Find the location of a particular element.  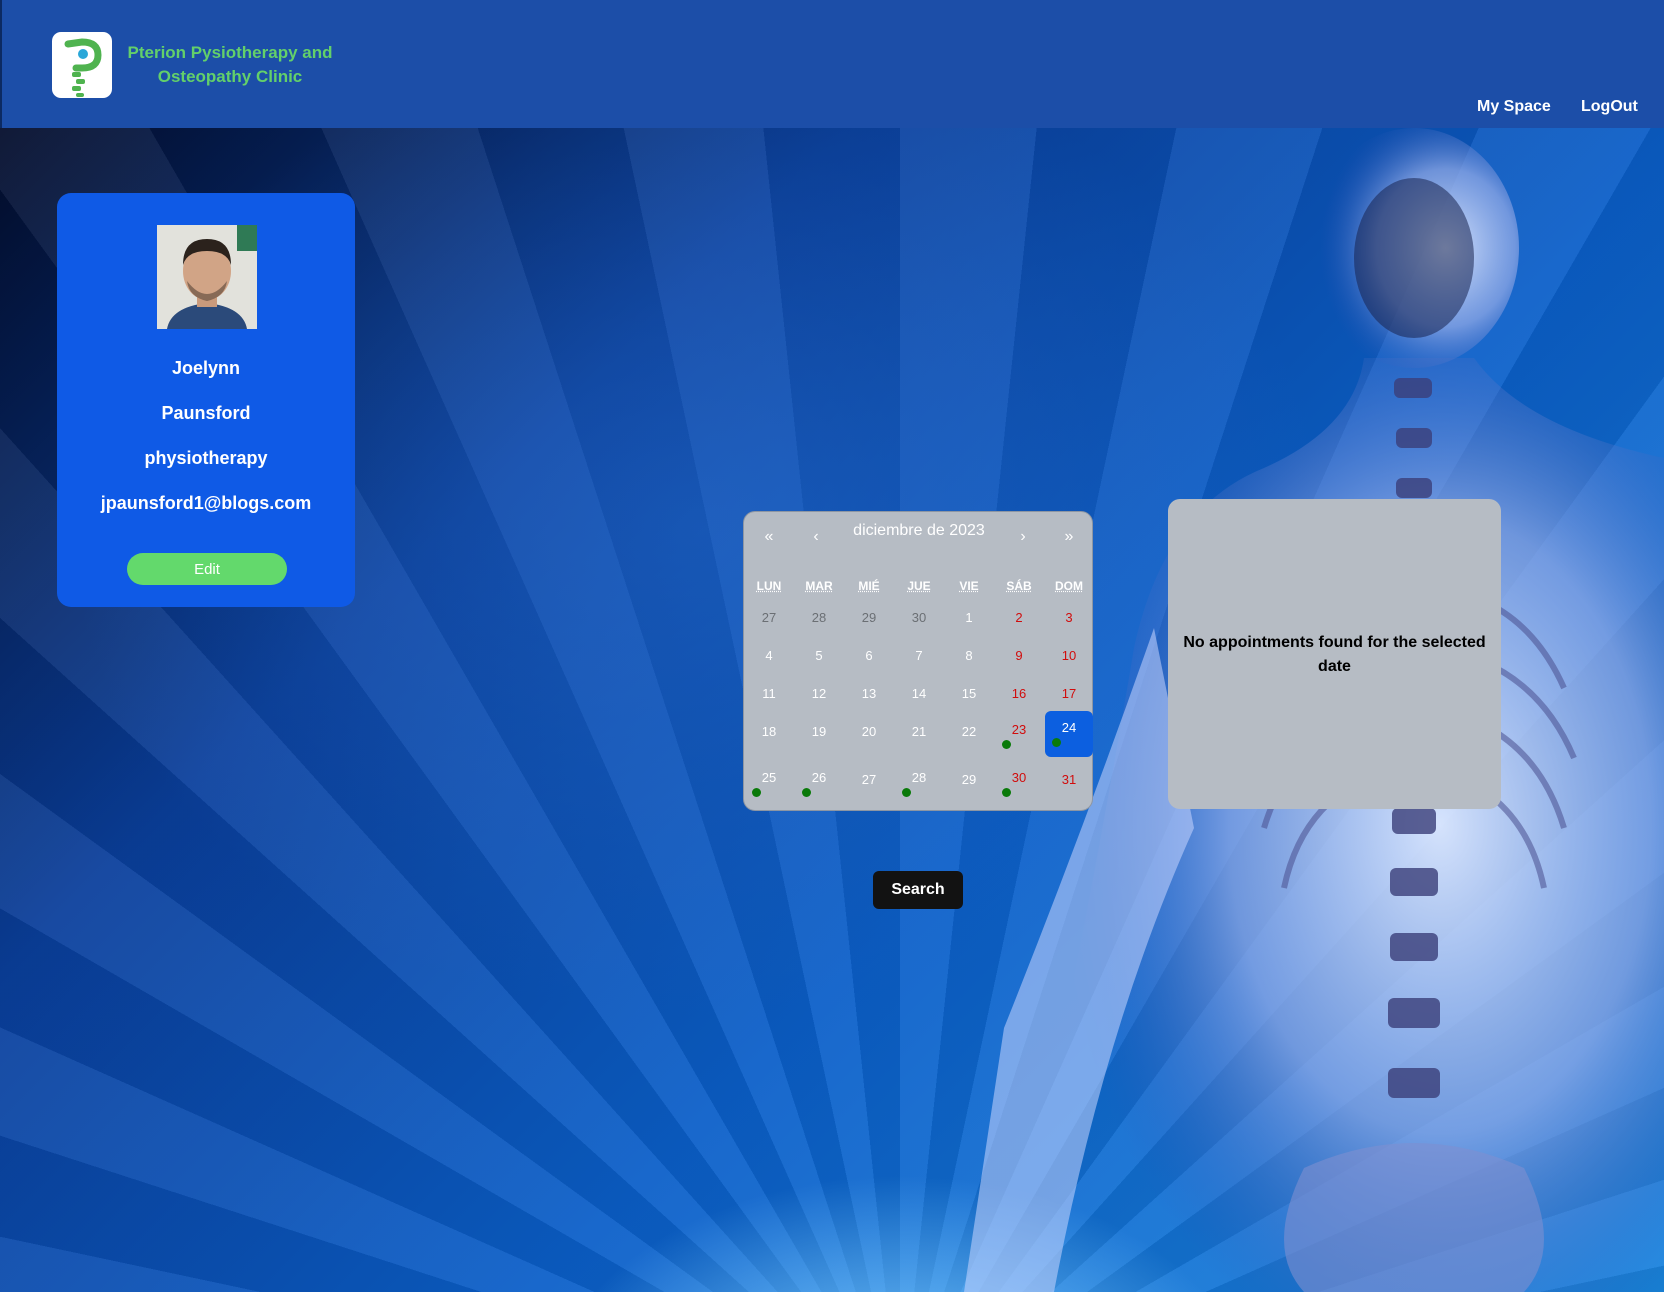

calendar-day: 20 is located at coordinates (869, 736).